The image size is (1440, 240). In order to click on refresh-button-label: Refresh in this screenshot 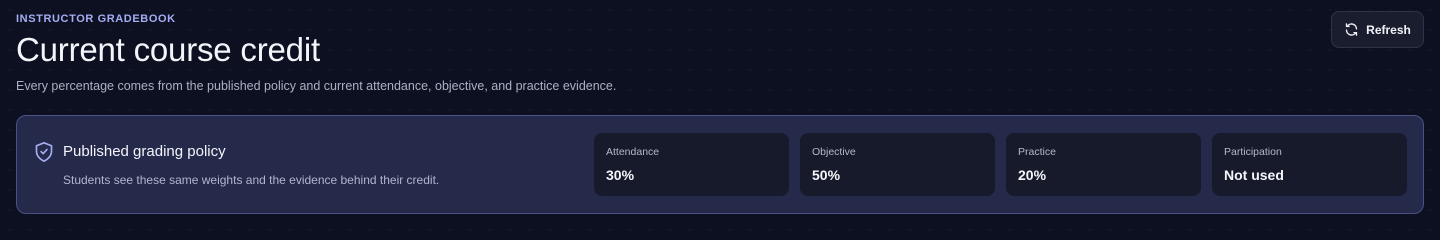, I will do `click(1388, 29)`.